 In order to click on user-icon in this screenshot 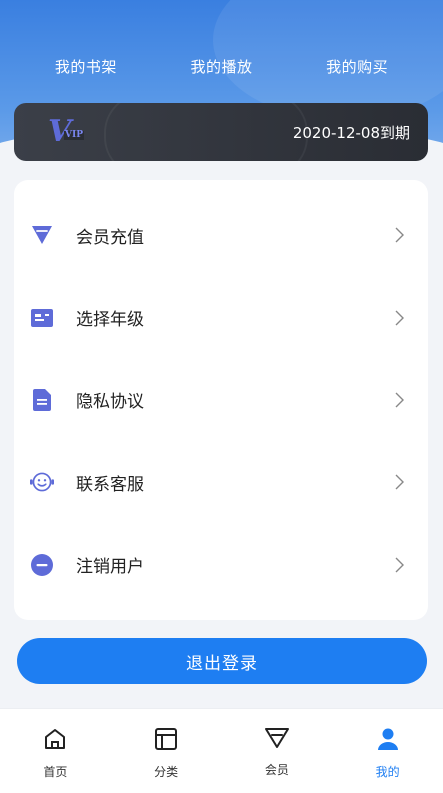, I will do `click(388, 741)`.